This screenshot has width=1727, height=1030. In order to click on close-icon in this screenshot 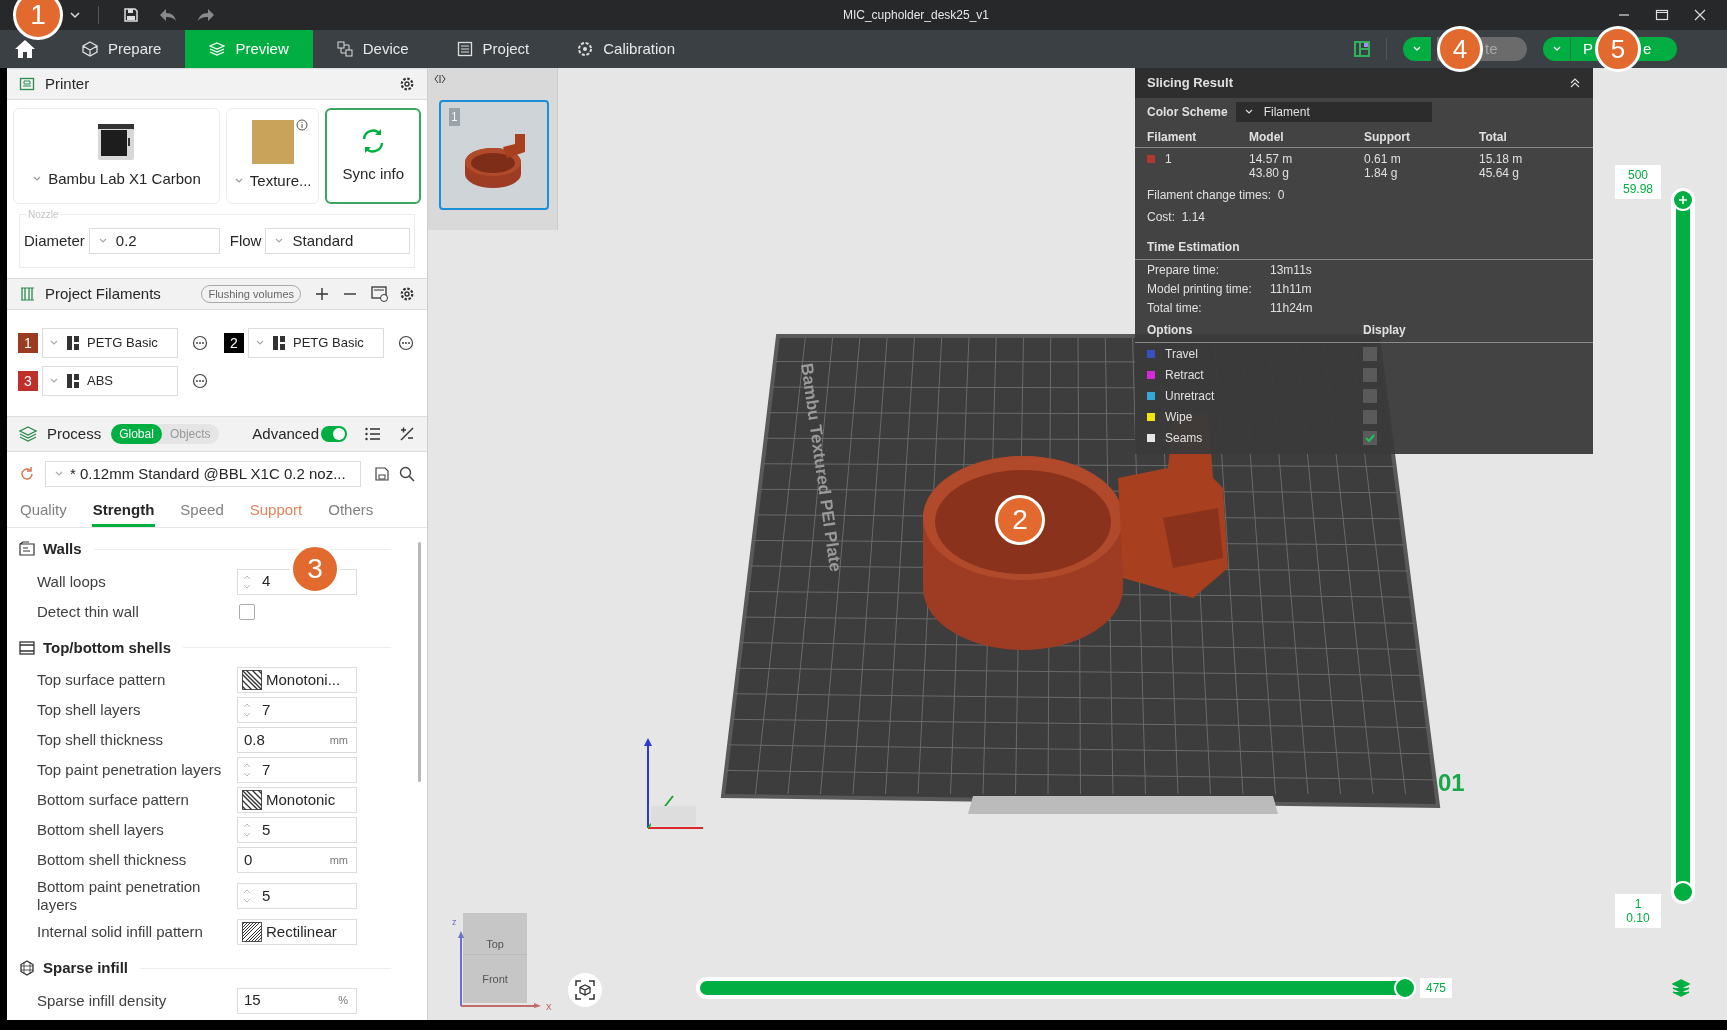, I will do `click(1700, 15)`.